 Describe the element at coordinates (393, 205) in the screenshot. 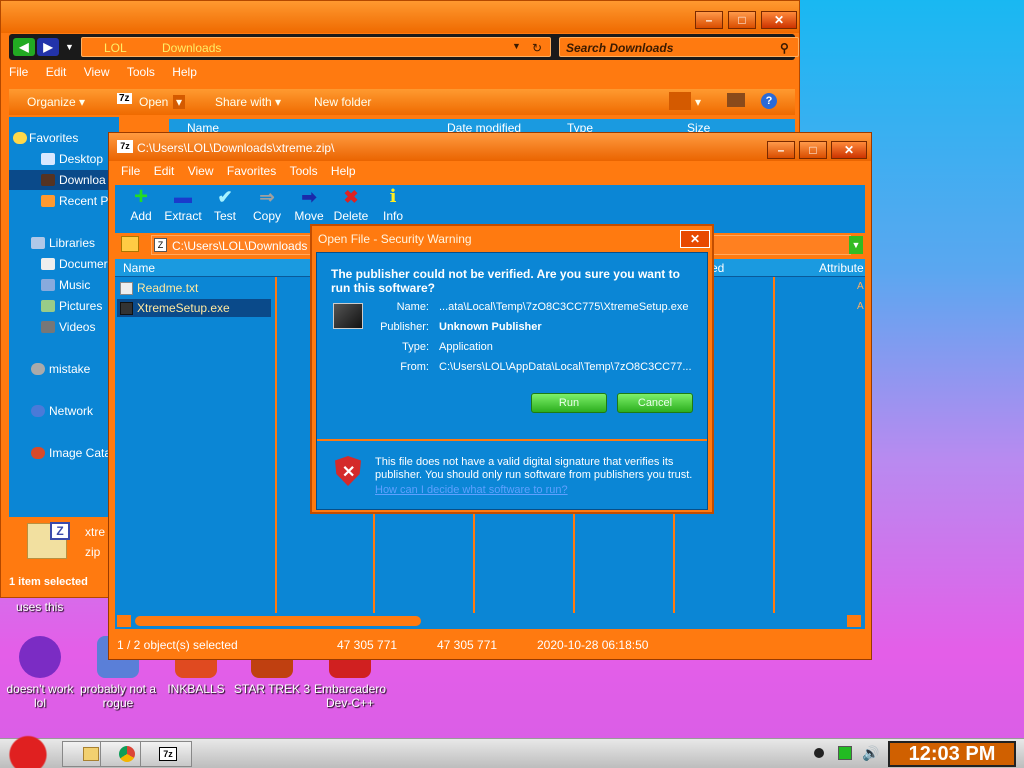

I see `info-button: i Info` at that location.